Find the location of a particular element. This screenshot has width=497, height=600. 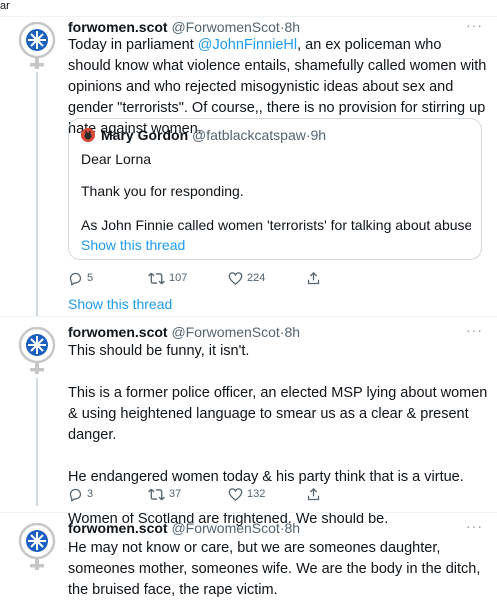

quoted-line: Dear Lorna is located at coordinates (116, 159).